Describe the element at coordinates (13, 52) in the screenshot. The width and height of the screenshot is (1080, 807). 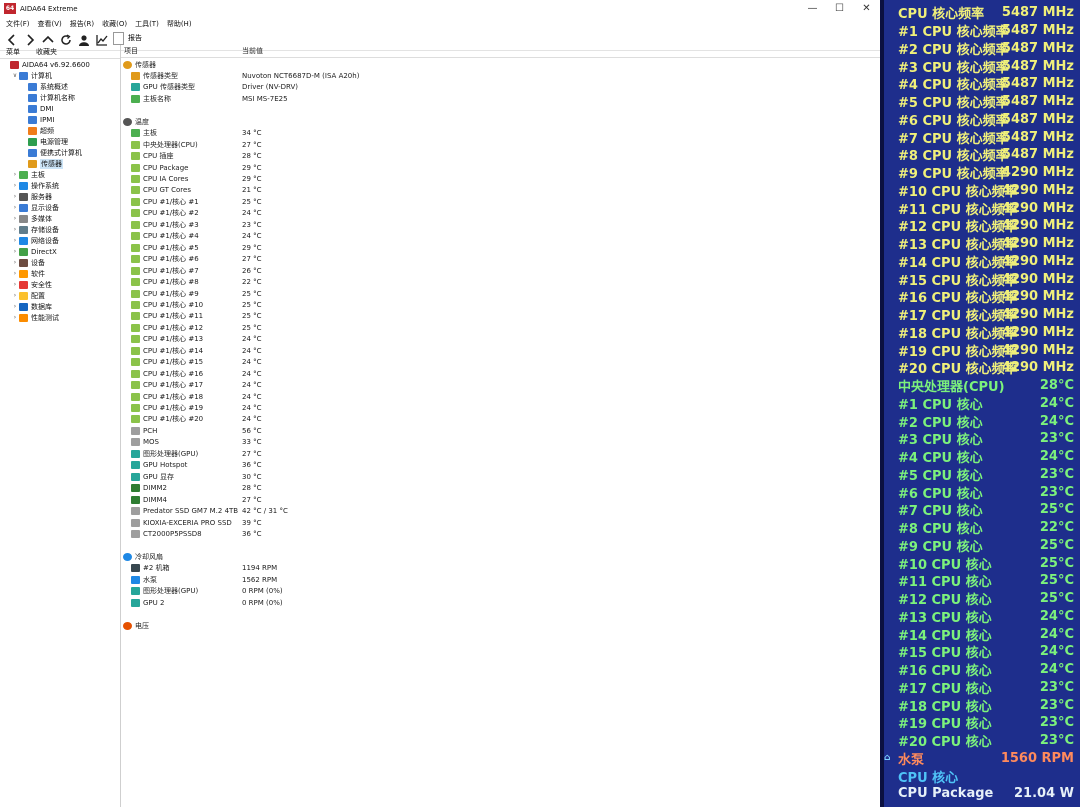
I see `tab-menu: 菜单` at that location.